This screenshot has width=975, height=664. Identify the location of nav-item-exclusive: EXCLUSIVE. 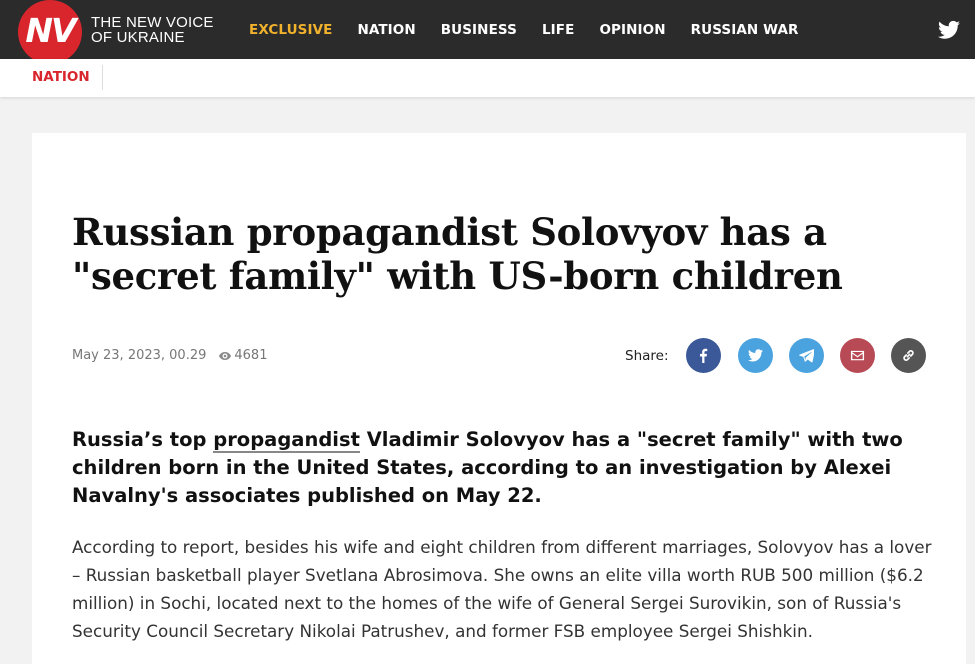
(290, 30).